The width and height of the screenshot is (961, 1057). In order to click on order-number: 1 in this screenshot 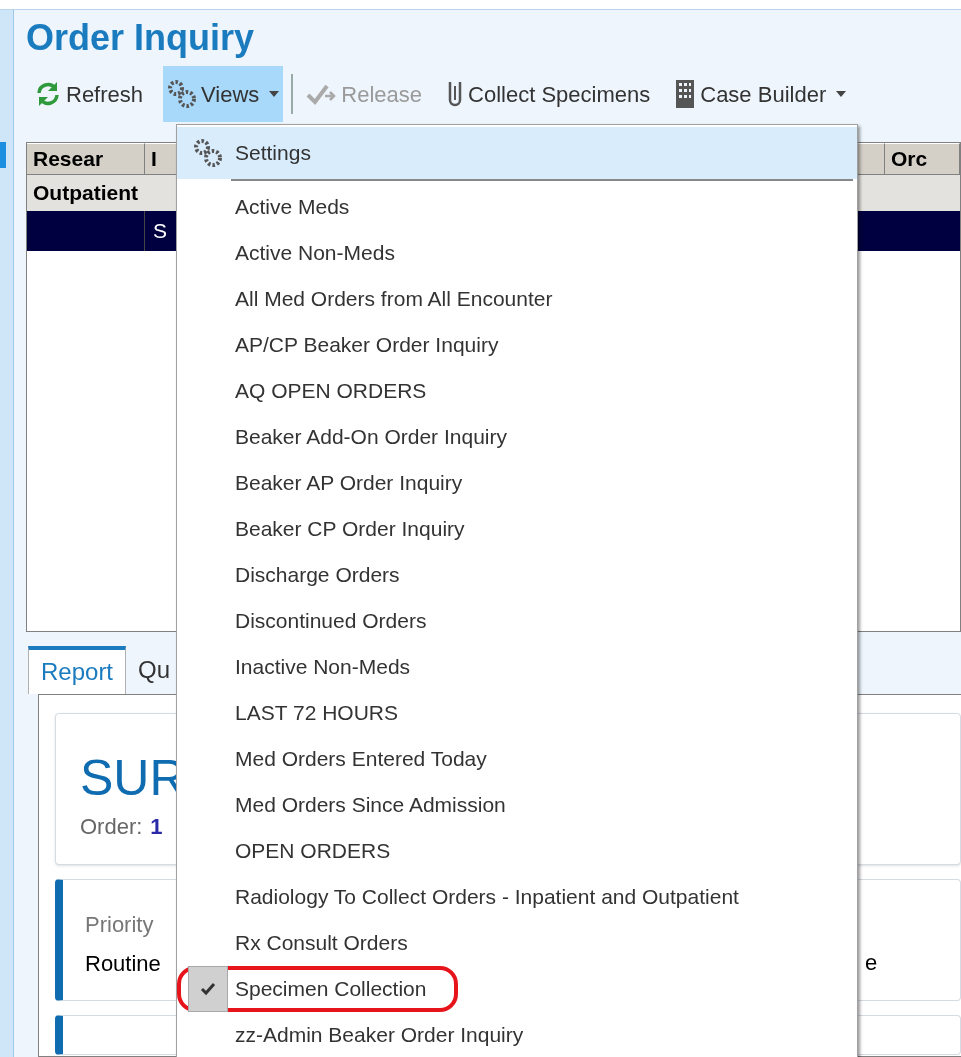, I will do `click(156, 827)`.